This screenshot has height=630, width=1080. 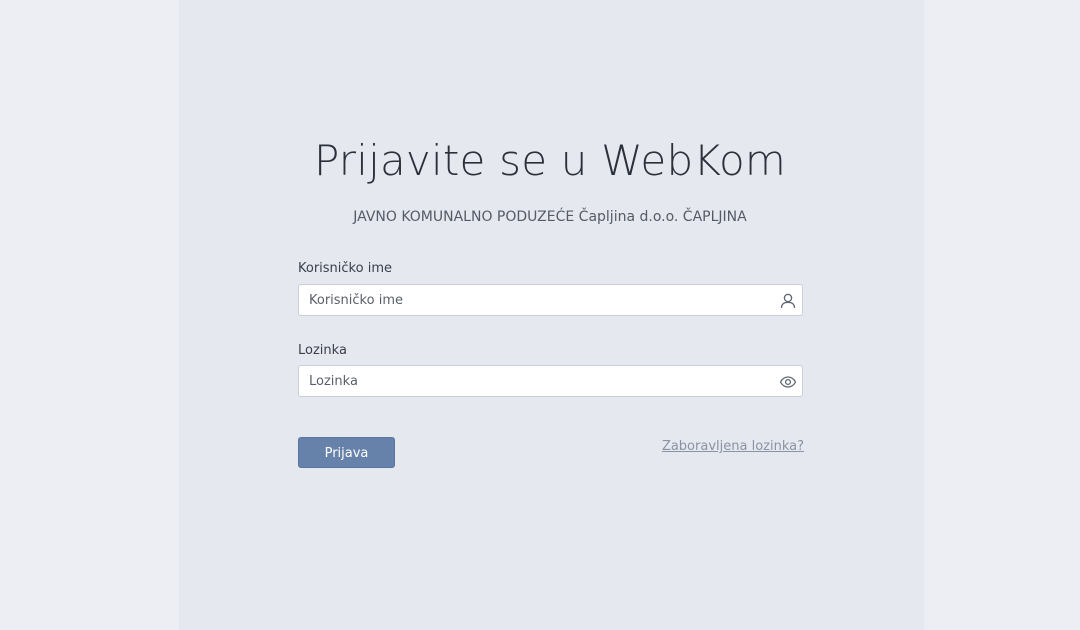 I want to click on username-label: Korisničko ime, so click(x=345, y=268).